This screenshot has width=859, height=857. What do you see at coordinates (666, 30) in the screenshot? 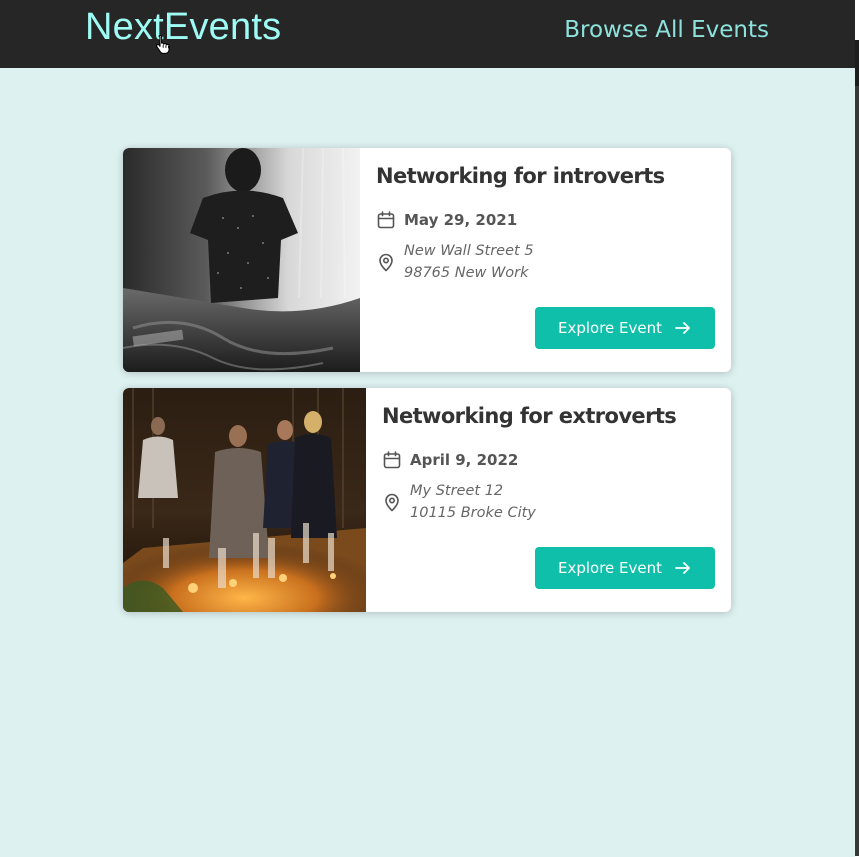
I see `browse-all-events-link: Browse All Events` at bounding box center [666, 30].